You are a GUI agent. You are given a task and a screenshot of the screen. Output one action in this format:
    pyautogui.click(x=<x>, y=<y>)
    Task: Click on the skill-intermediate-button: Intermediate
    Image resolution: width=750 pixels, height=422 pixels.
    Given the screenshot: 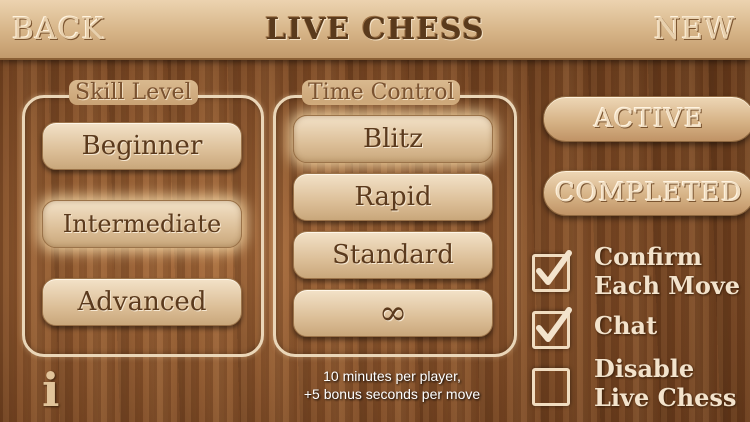 What is the action you would take?
    pyautogui.click(x=142, y=224)
    